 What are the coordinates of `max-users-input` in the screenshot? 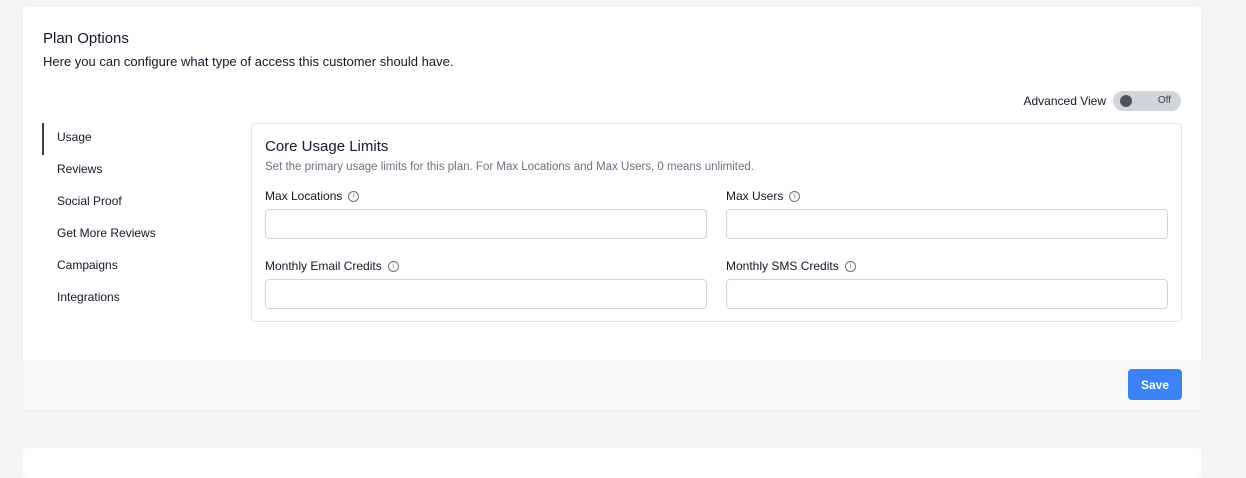 It's located at (947, 224).